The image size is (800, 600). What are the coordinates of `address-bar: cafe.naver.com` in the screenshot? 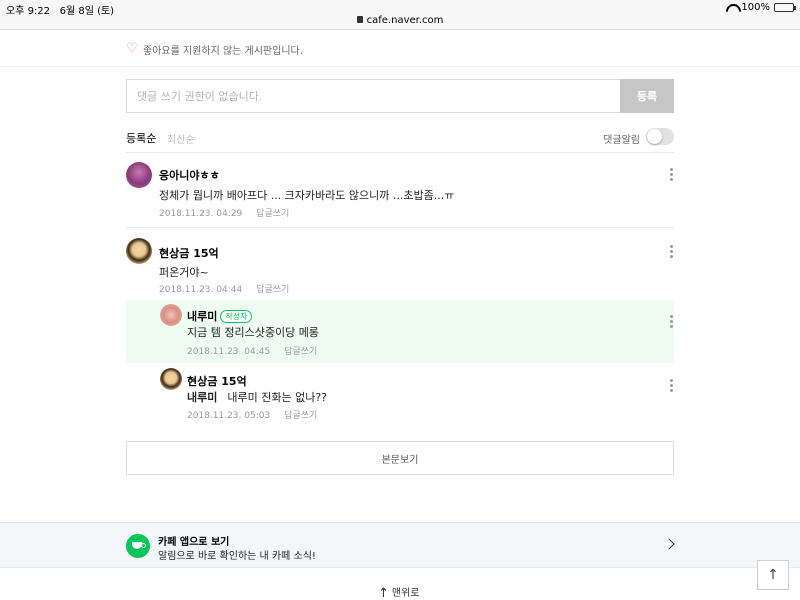 It's located at (400, 20).